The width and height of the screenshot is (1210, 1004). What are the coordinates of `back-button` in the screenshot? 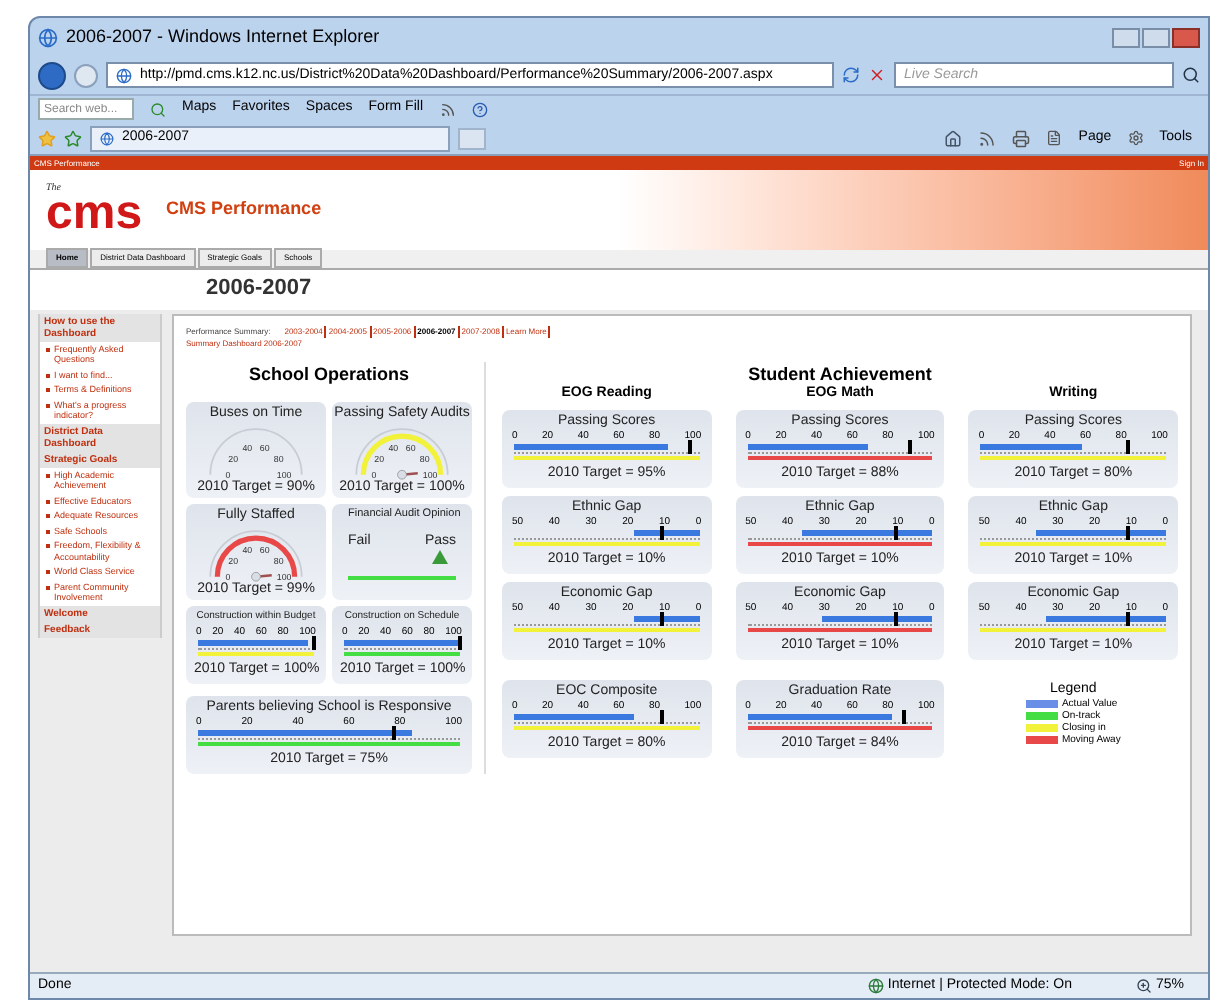 It's located at (52, 75).